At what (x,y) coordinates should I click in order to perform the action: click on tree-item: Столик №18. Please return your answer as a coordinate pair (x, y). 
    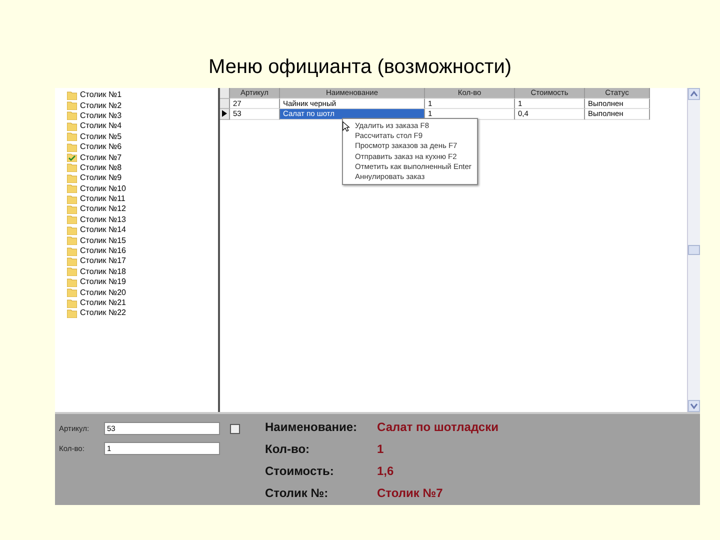
    Looking at the image, I should click on (103, 271).